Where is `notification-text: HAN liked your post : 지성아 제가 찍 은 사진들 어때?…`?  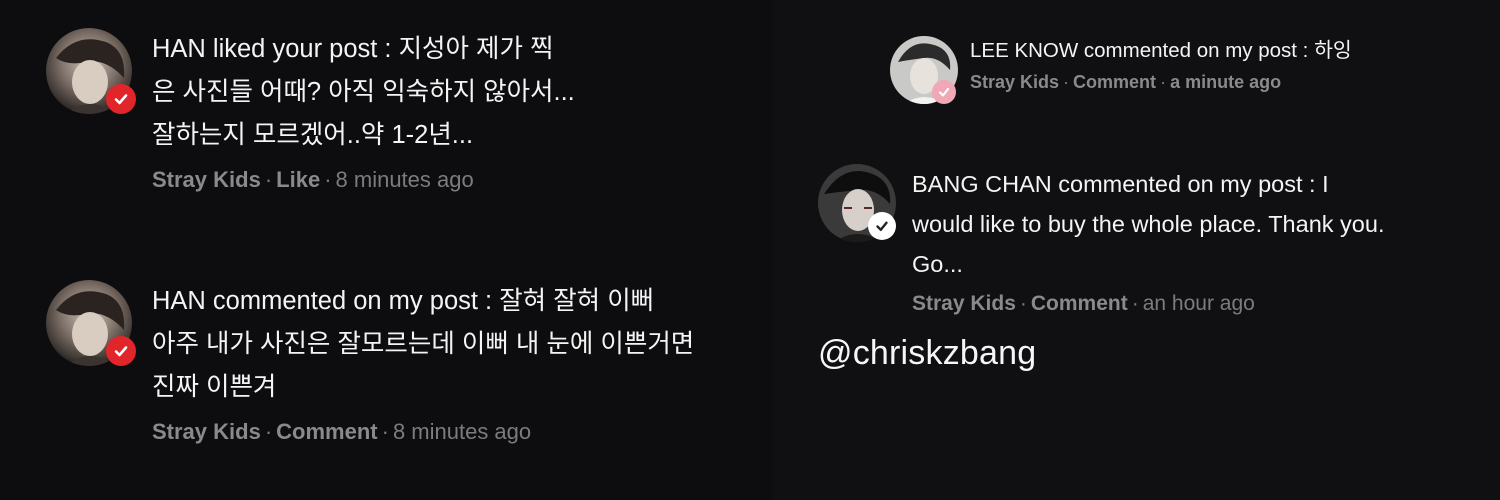 notification-text: HAN liked your post : 지성아 제가 찍 은 사진들 어때?… is located at coordinates (462, 110).